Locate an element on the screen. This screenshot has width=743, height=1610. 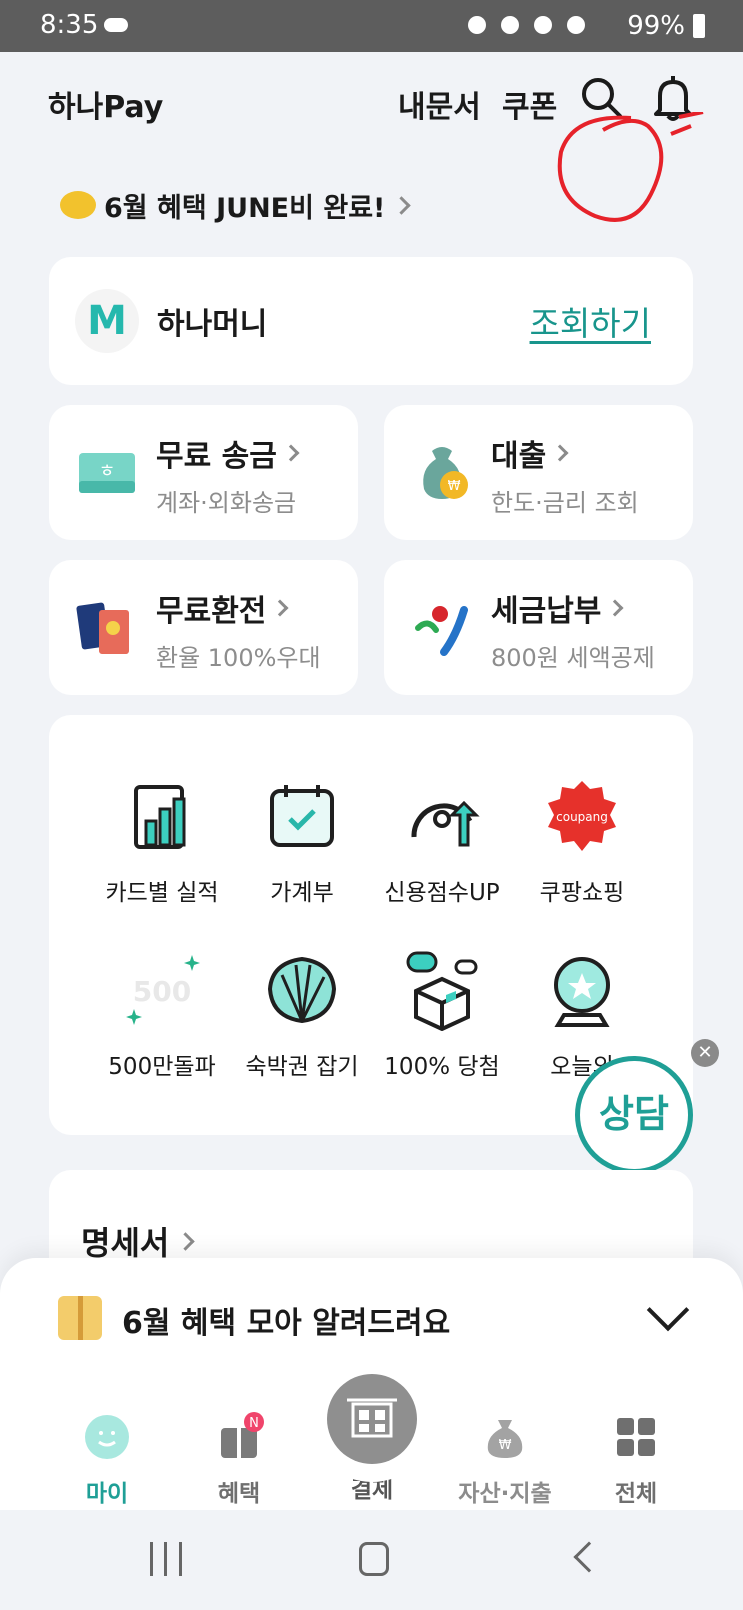
coupang-shopping-menu: coupang 쿠팡쇼핑 is located at coordinates (582, 842).